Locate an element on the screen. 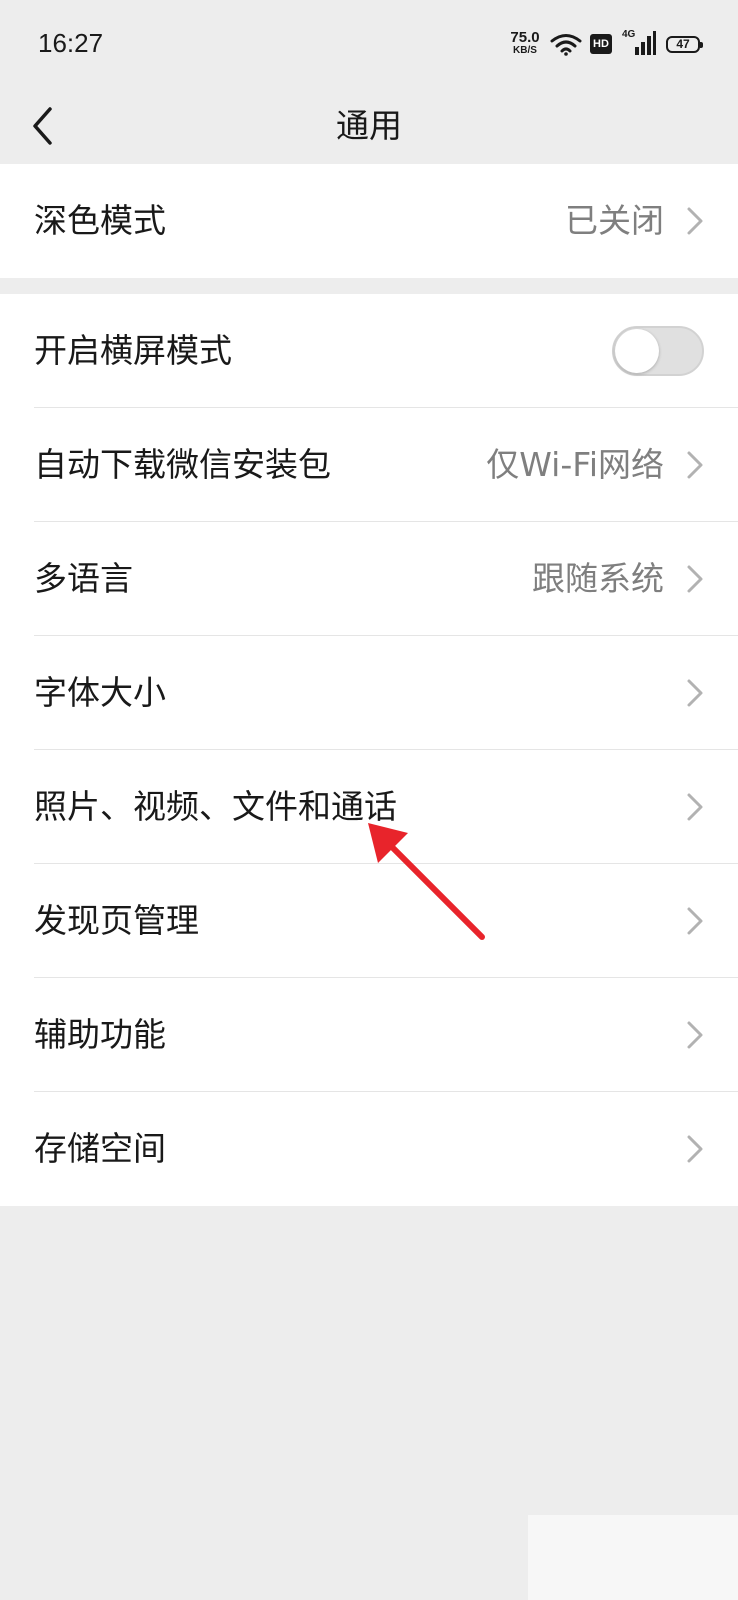 This screenshot has height=1600, width=738. landscape-mode-row: 开启横屏模式 is located at coordinates (369, 351).